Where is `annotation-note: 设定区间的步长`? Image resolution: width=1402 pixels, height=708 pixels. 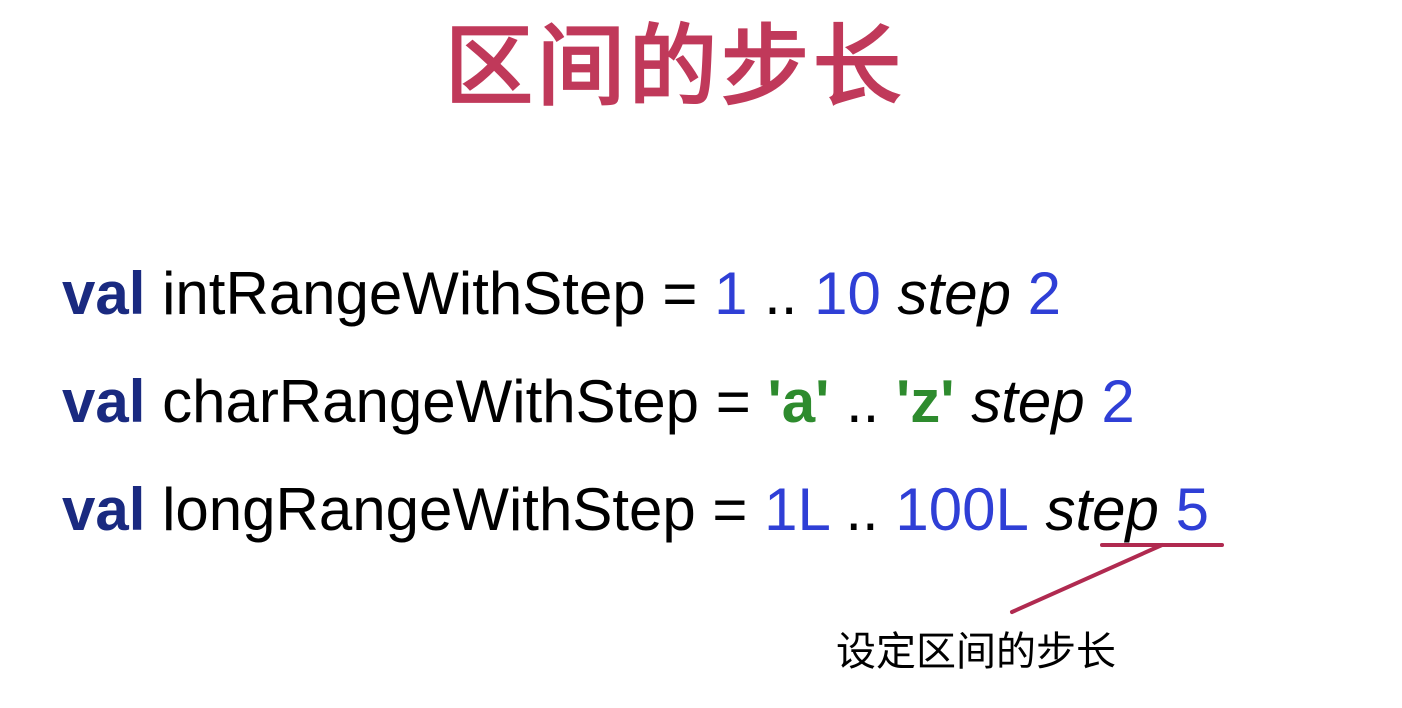
annotation-note: 设定区间的步长 is located at coordinates (976, 652).